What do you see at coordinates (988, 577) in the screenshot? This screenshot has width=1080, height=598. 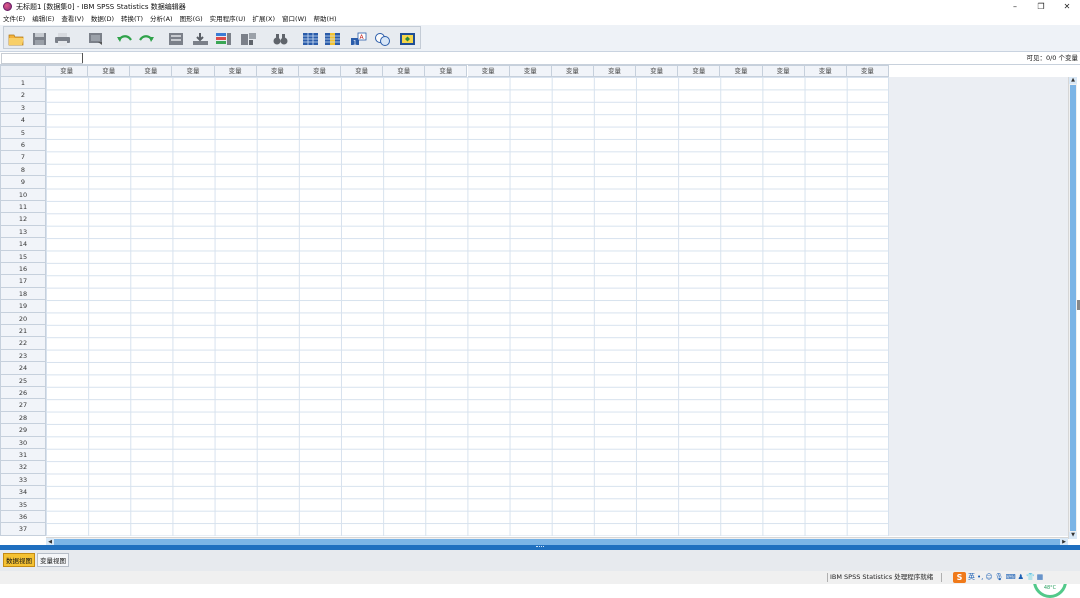 I see `emoji-icon: ☺` at bounding box center [988, 577].